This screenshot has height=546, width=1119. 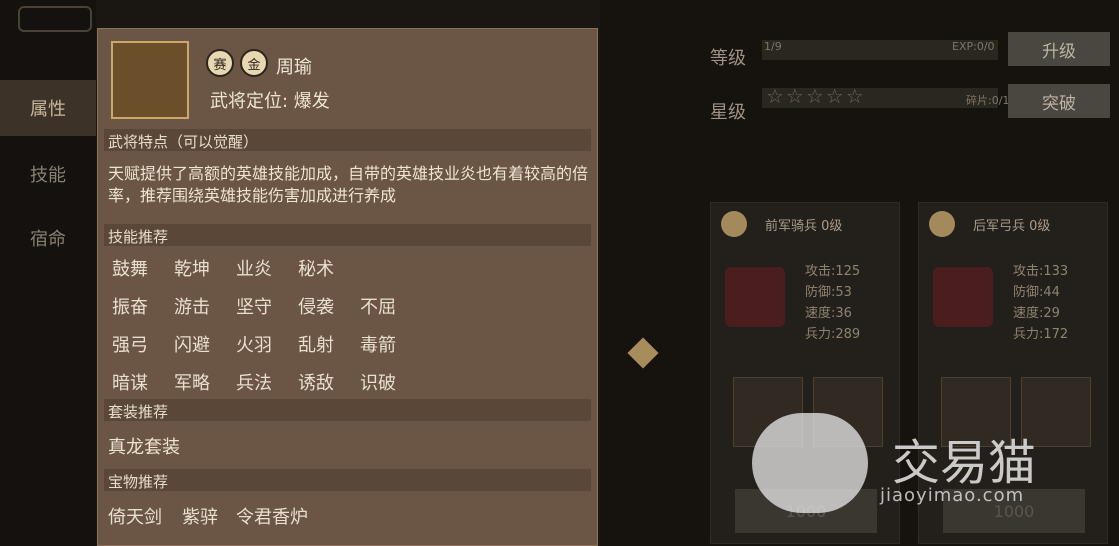 I want to click on skill-item: 坚守, so click(x=254, y=307).